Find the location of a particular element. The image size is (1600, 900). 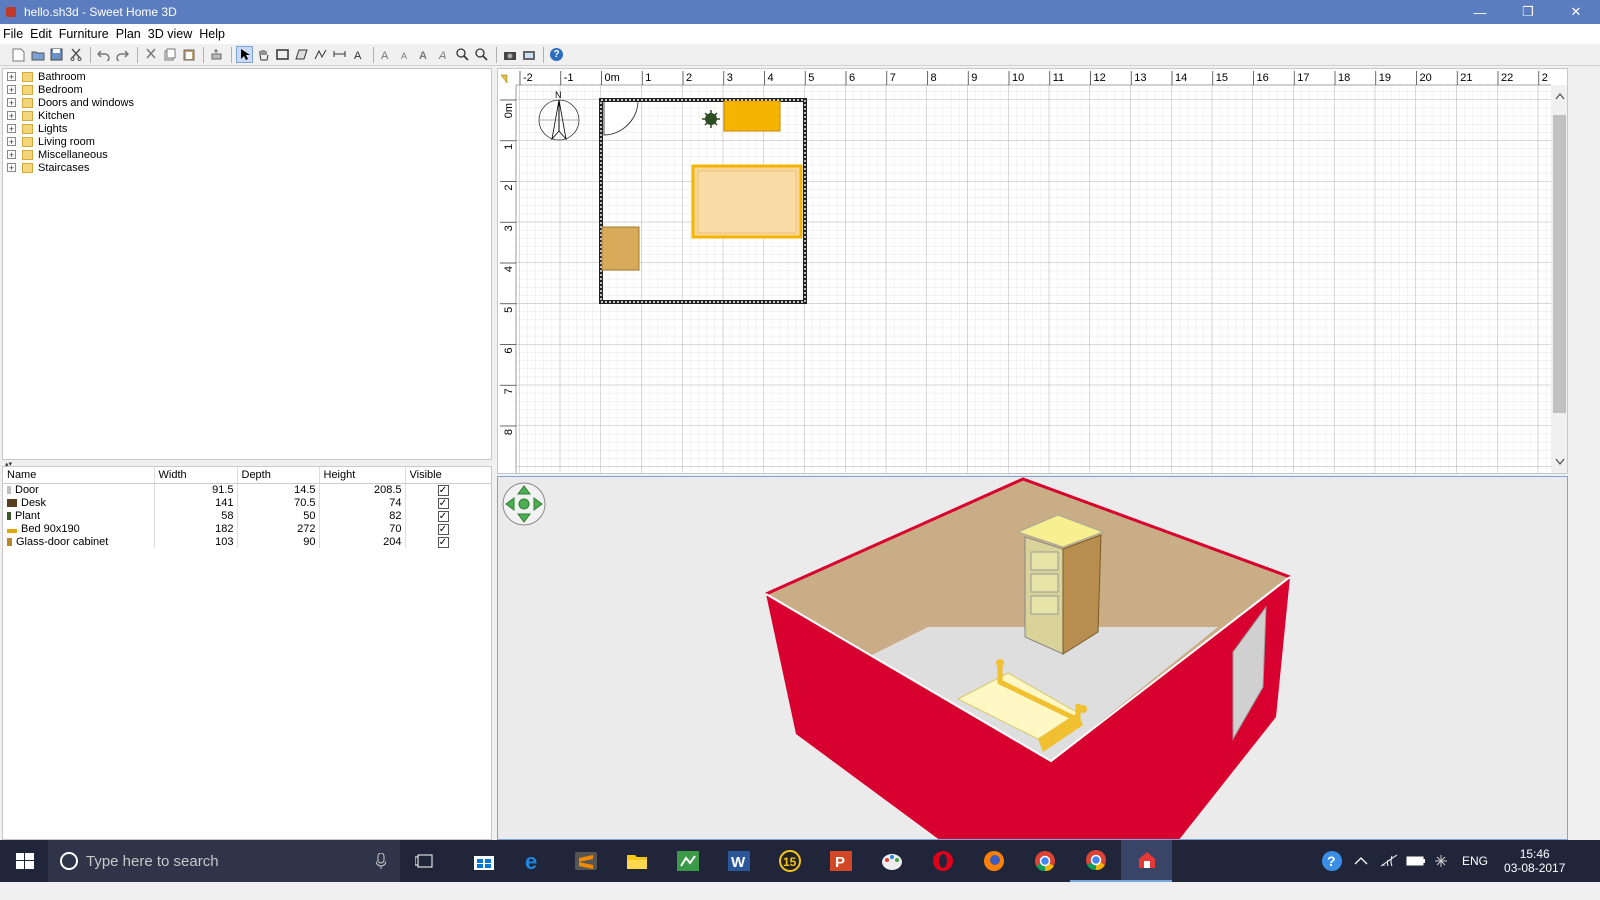

undo-icon is located at coordinates (103, 54).